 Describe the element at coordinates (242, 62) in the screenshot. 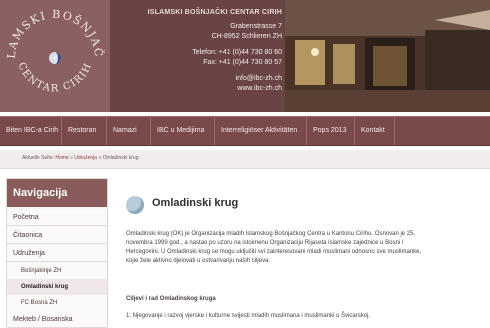

I see `fax-line: Fax: +41 (0)44 730 80 57` at that location.